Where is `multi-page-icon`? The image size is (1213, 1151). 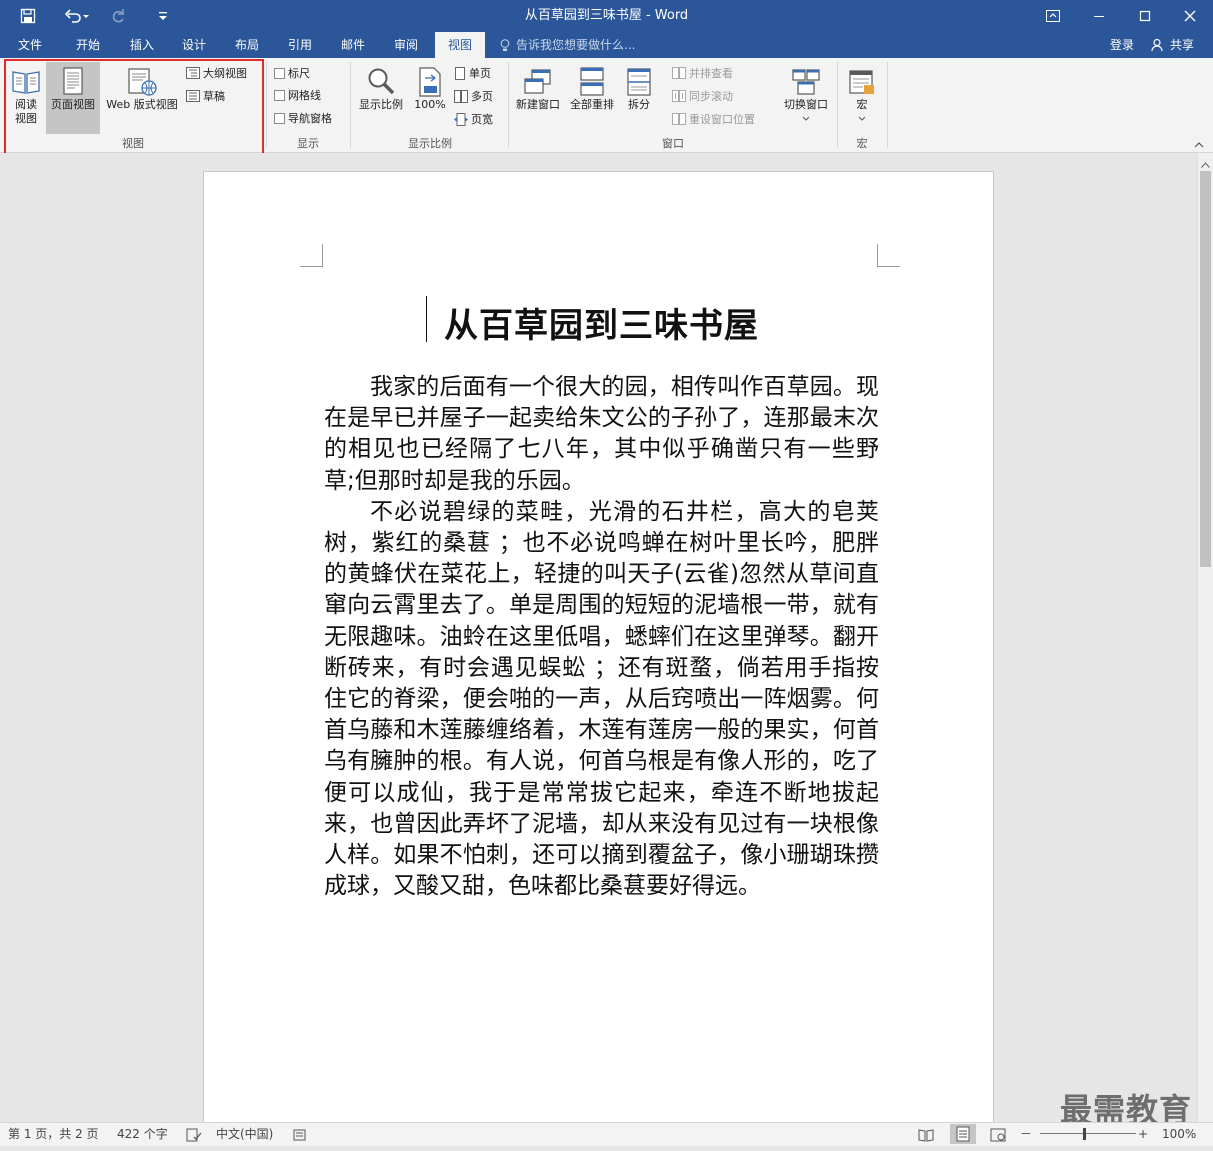
multi-page-icon is located at coordinates (461, 96).